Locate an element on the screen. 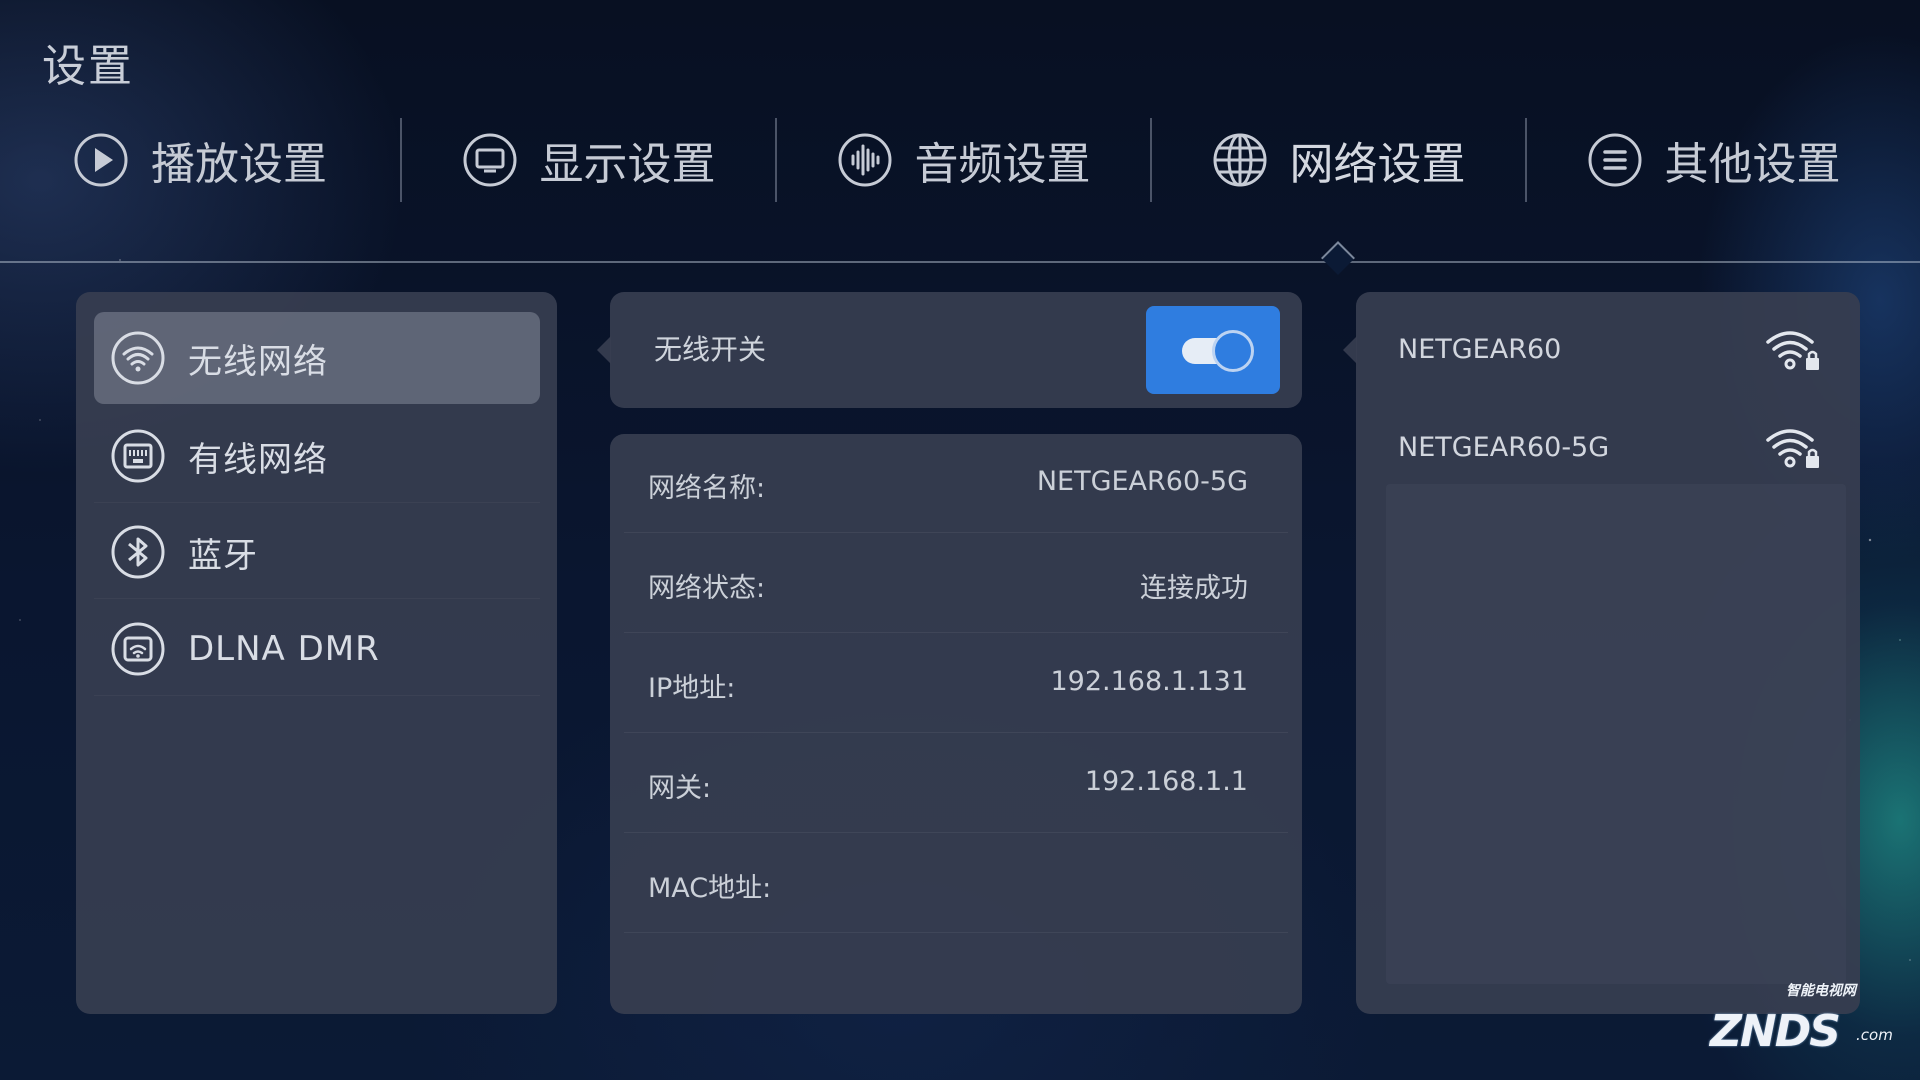  tab-label: 音频设置 is located at coordinates (1002, 164).